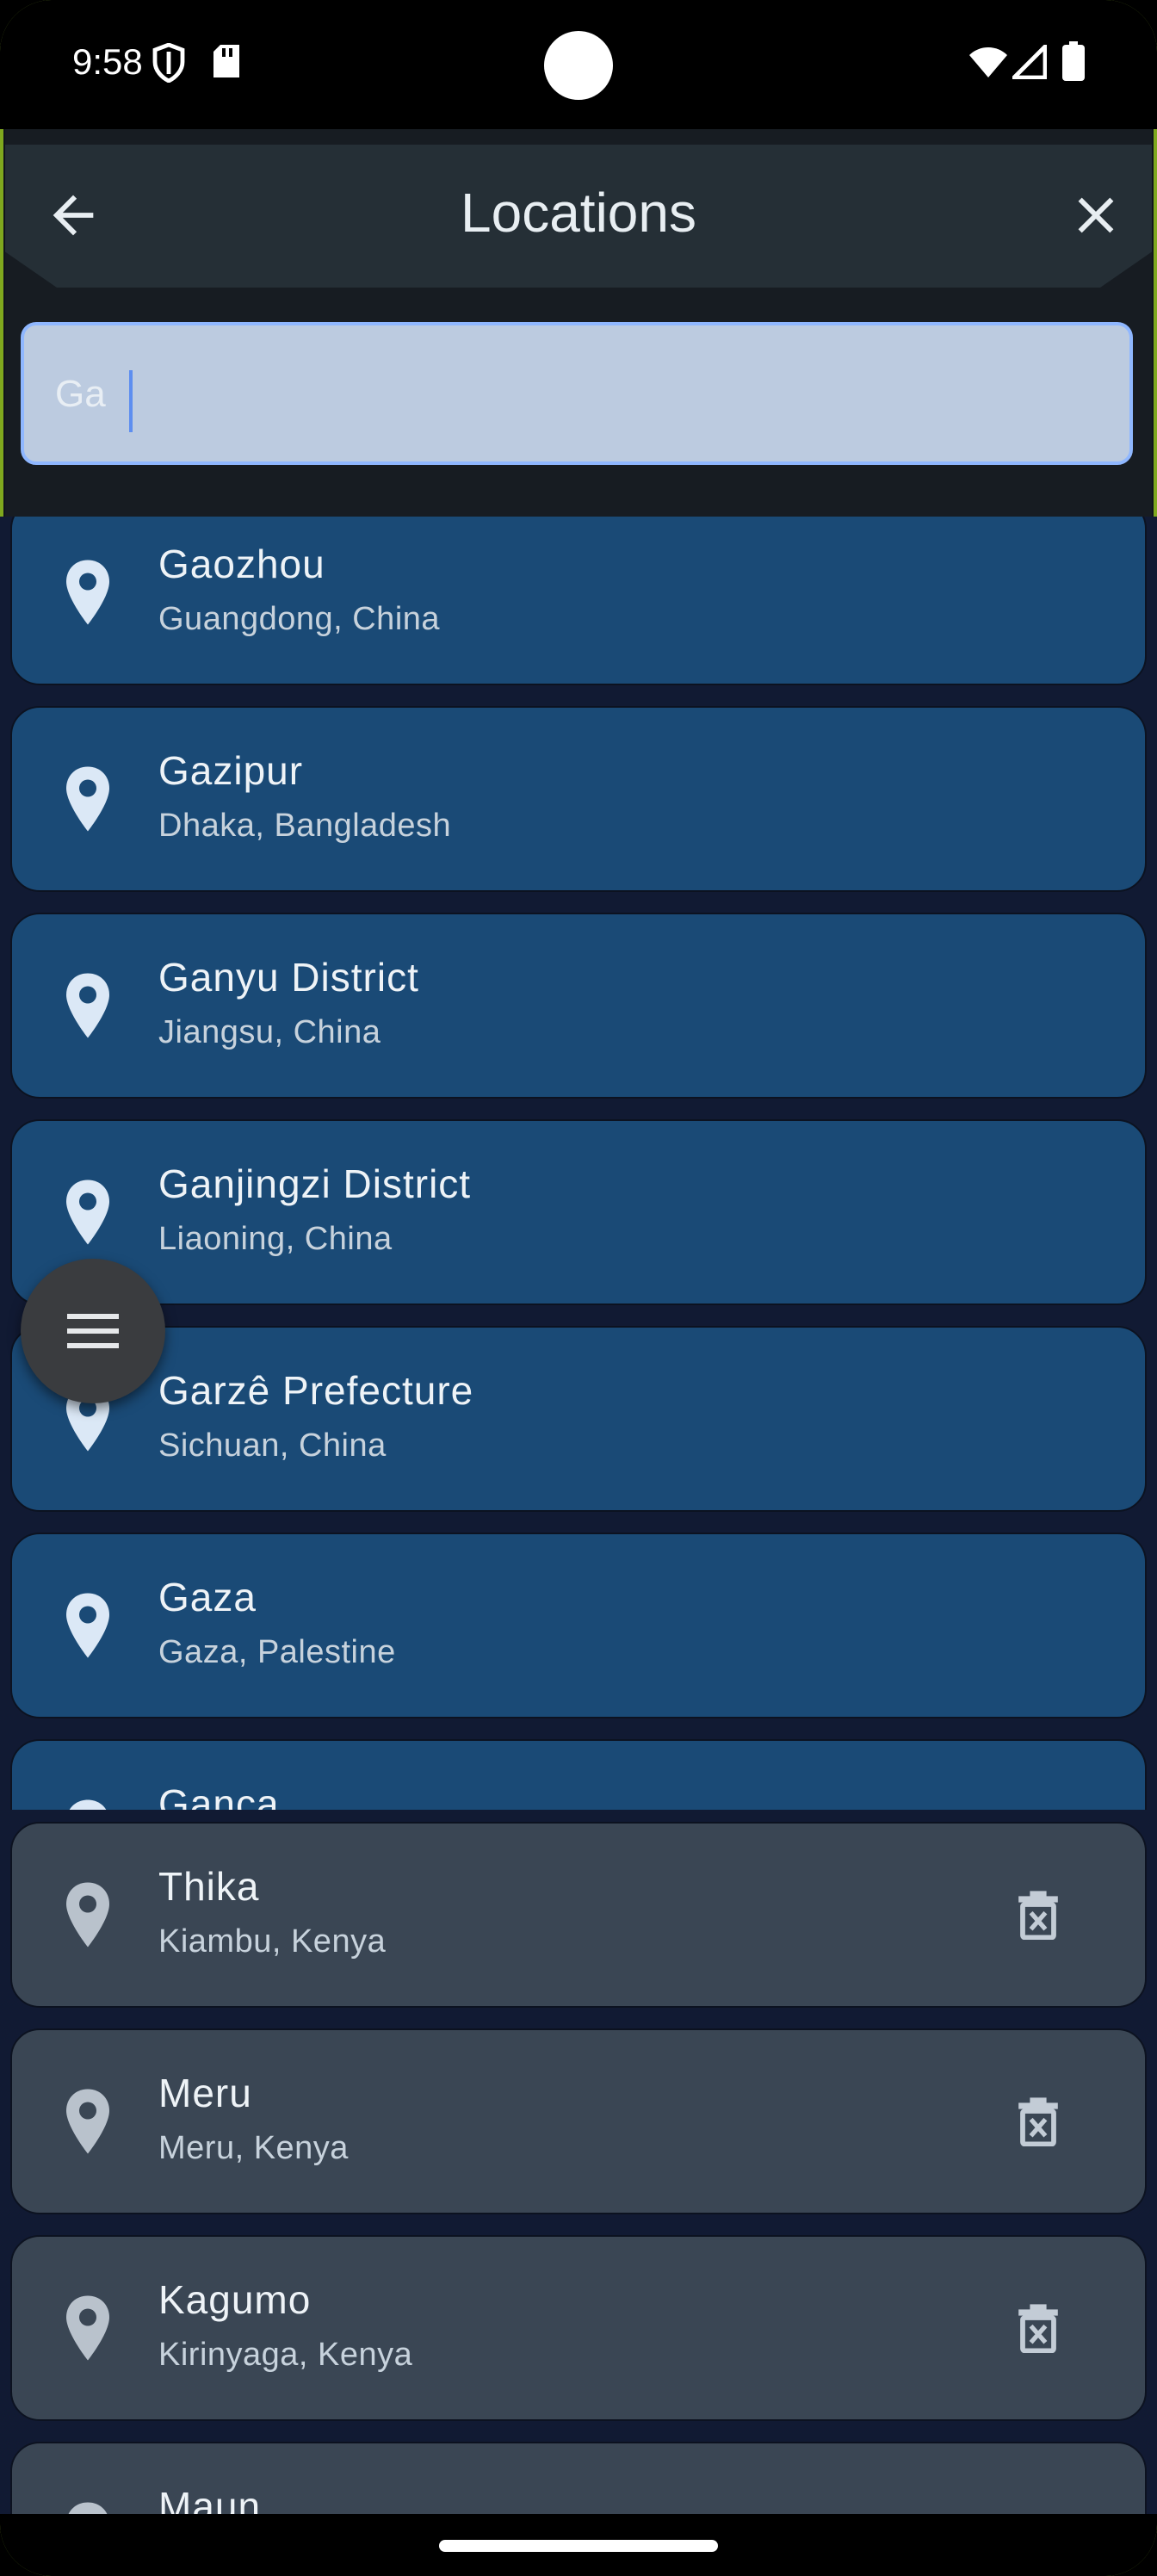  What do you see at coordinates (207, 1597) in the screenshot?
I see `result-name: Gaza` at bounding box center [207, 1597].